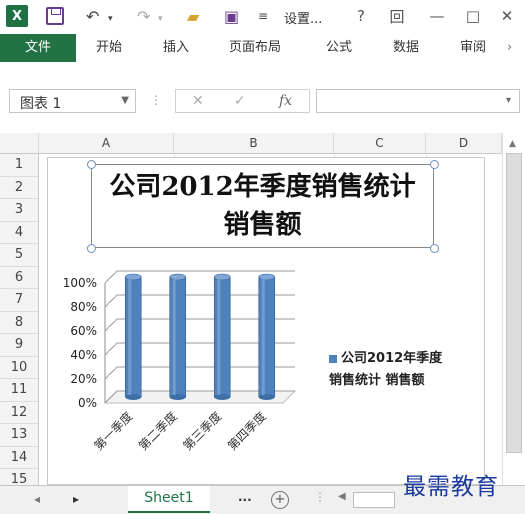 Image resolution: width=525 pixels, height=514 pixels. What do you see at coordinates (508, 100) in the screenshot?
I see `formula-expand-icon: ▾` at bounding box center [508, 100].